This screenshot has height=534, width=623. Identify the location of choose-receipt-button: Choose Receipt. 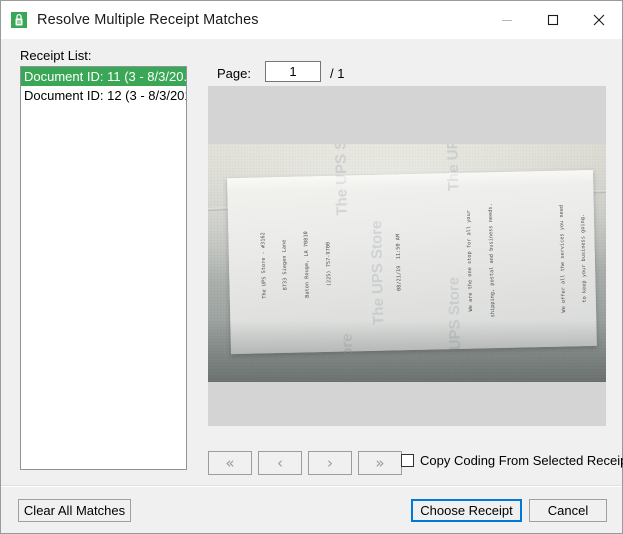
(466, 510).